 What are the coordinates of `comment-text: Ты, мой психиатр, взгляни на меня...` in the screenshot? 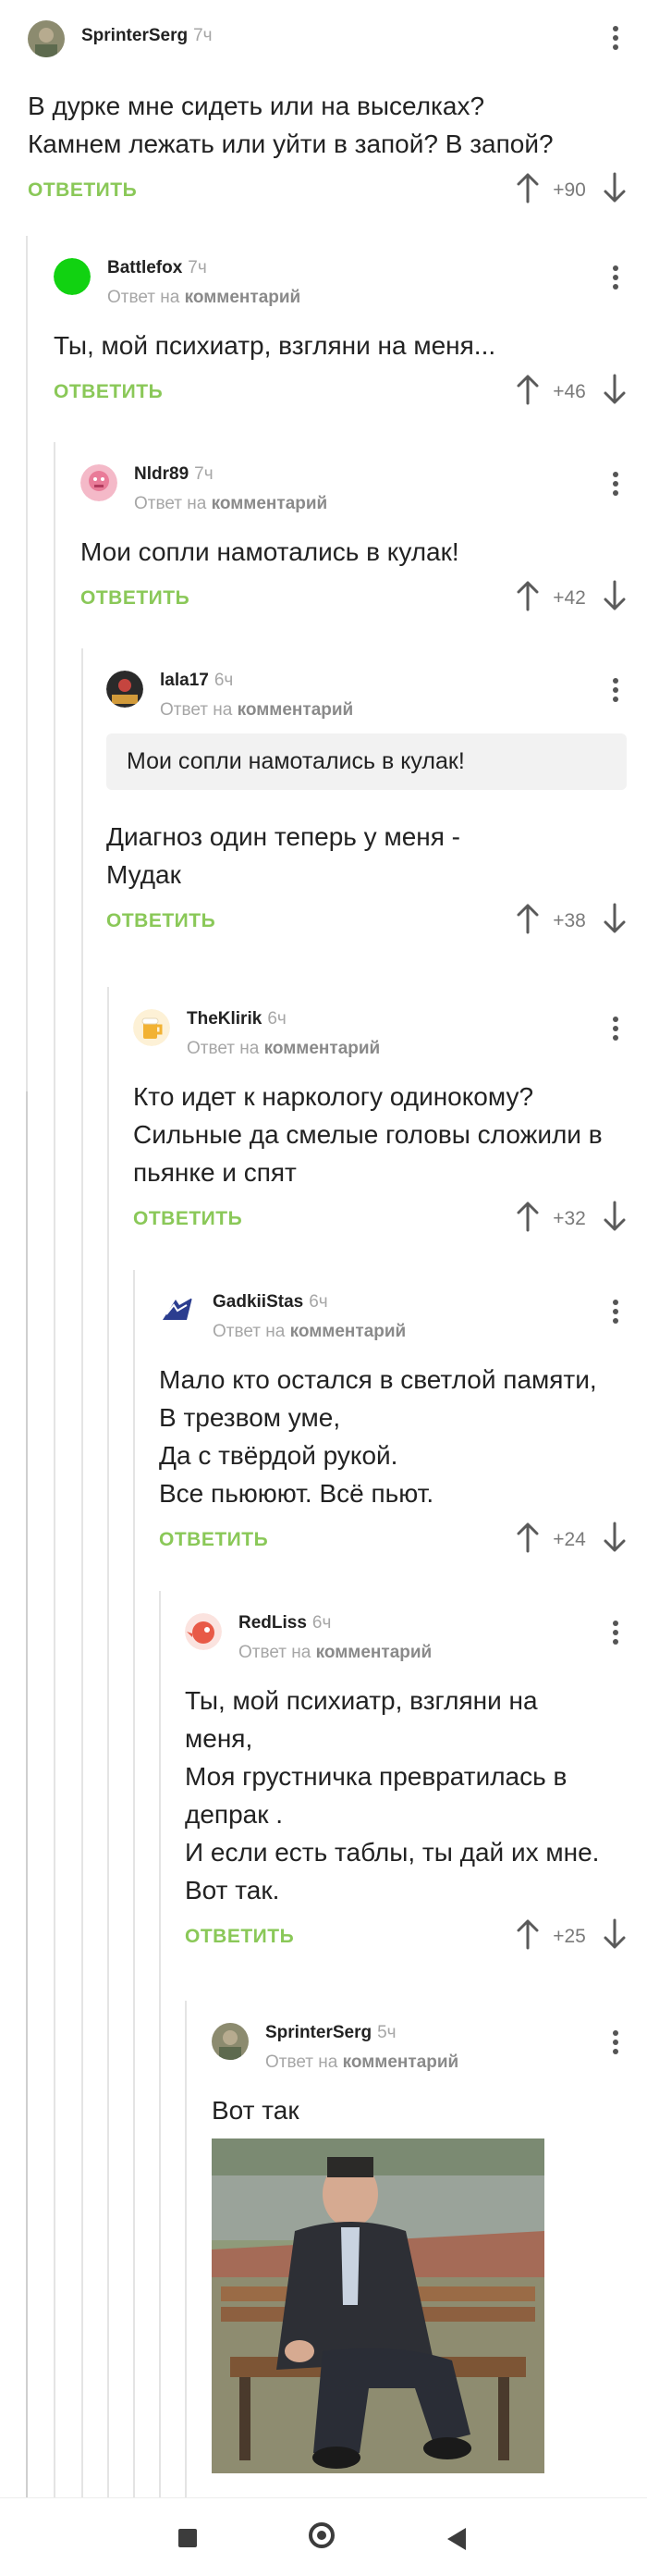 It's located at (275, 345).